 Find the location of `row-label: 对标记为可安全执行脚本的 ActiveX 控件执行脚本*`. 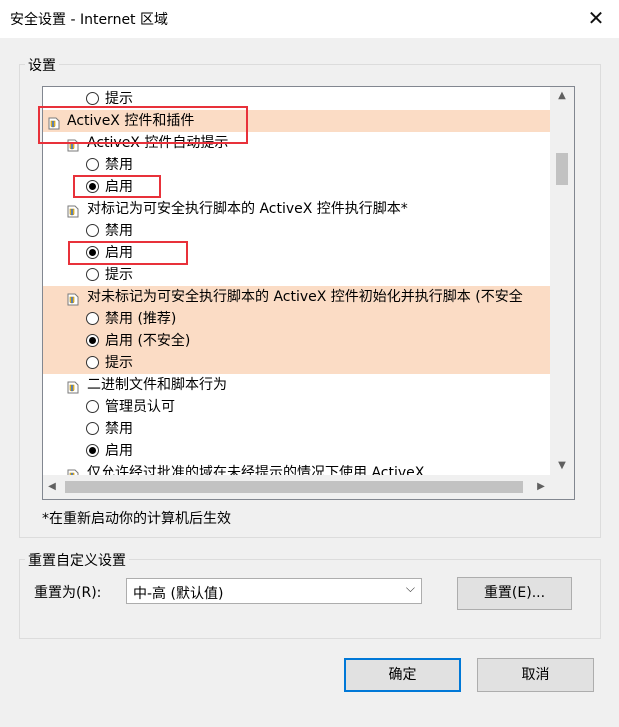

row-label: 对标记为可安全执行脚本的 ActiveX 控件执行脚本* is located at coordinates (247, 209).